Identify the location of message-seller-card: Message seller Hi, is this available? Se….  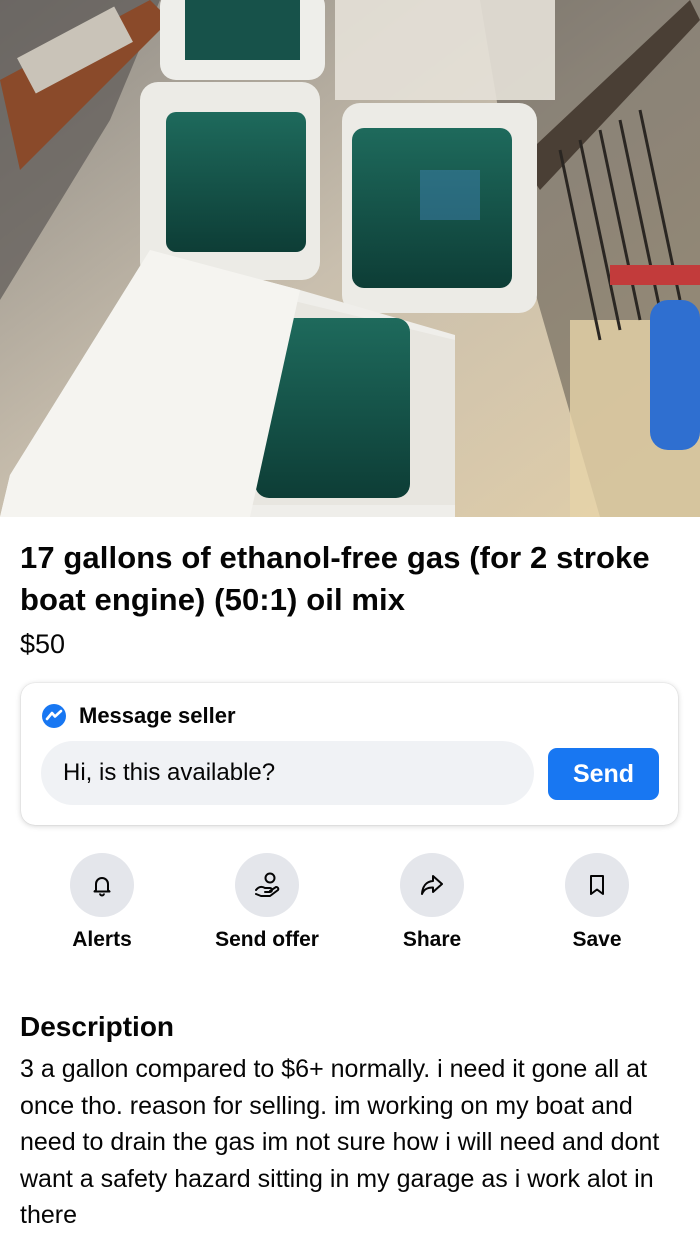
(349, 754).